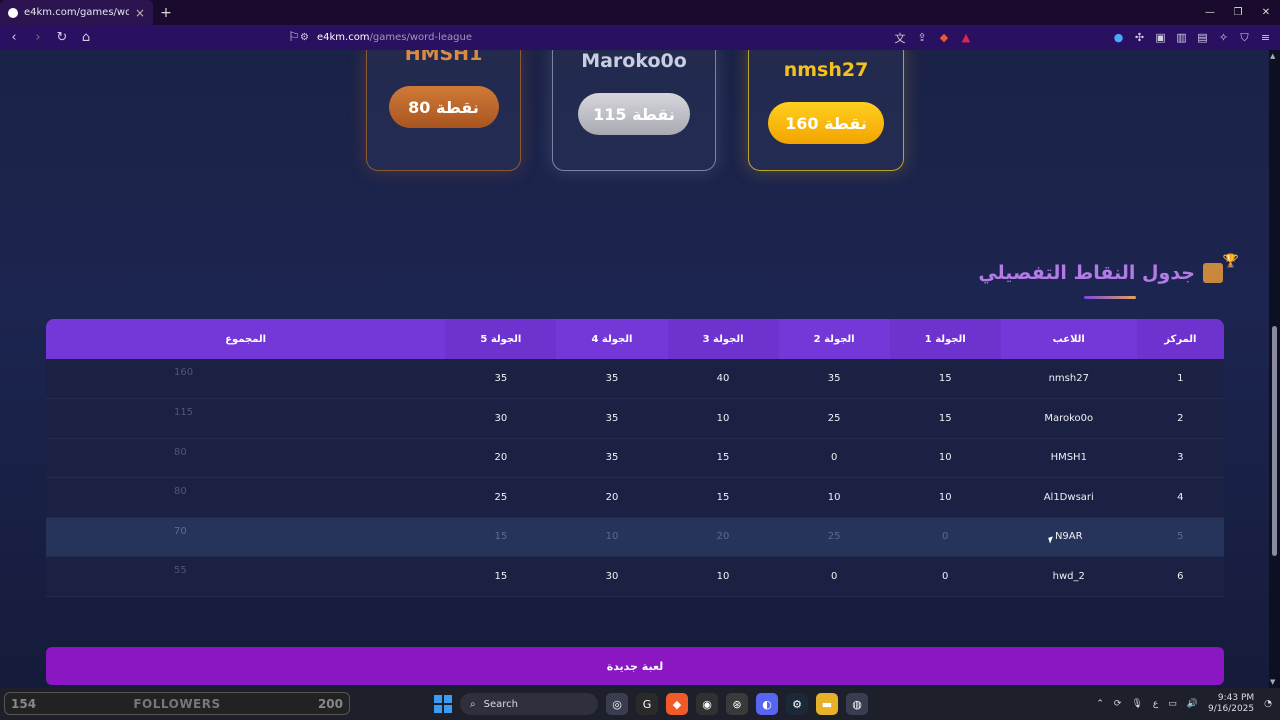  I want to click on cell-player: Maroko0o, so click(1069, 418).